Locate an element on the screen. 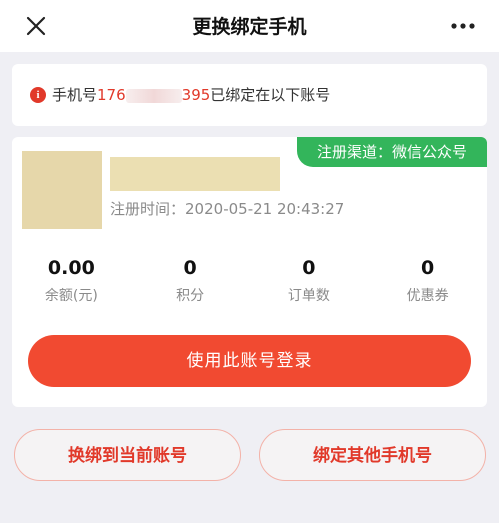 This screenshot has height=523, width=499. notice-prefix: 手机号 is located at coordinates (75, 95).